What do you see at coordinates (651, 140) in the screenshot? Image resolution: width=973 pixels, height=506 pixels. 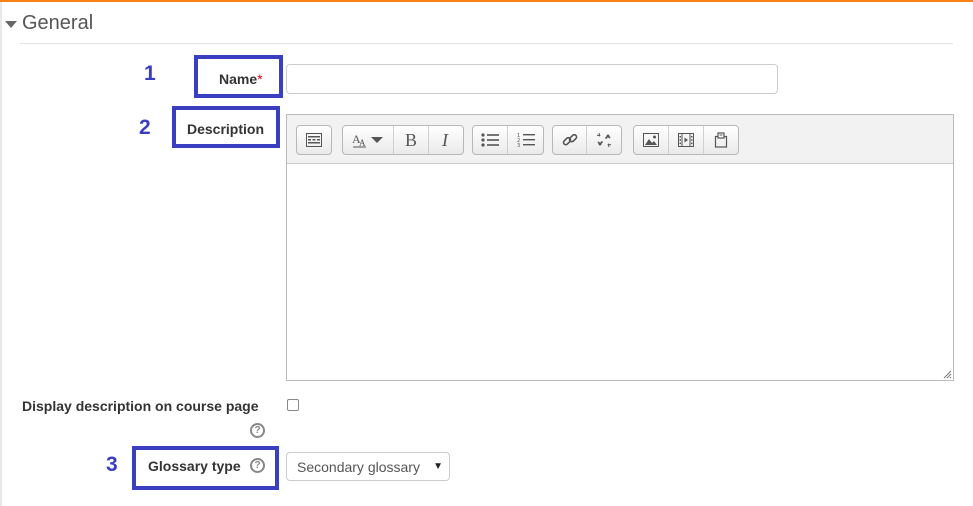 I see `insert-image-icon` at bounding box center [651, 140].